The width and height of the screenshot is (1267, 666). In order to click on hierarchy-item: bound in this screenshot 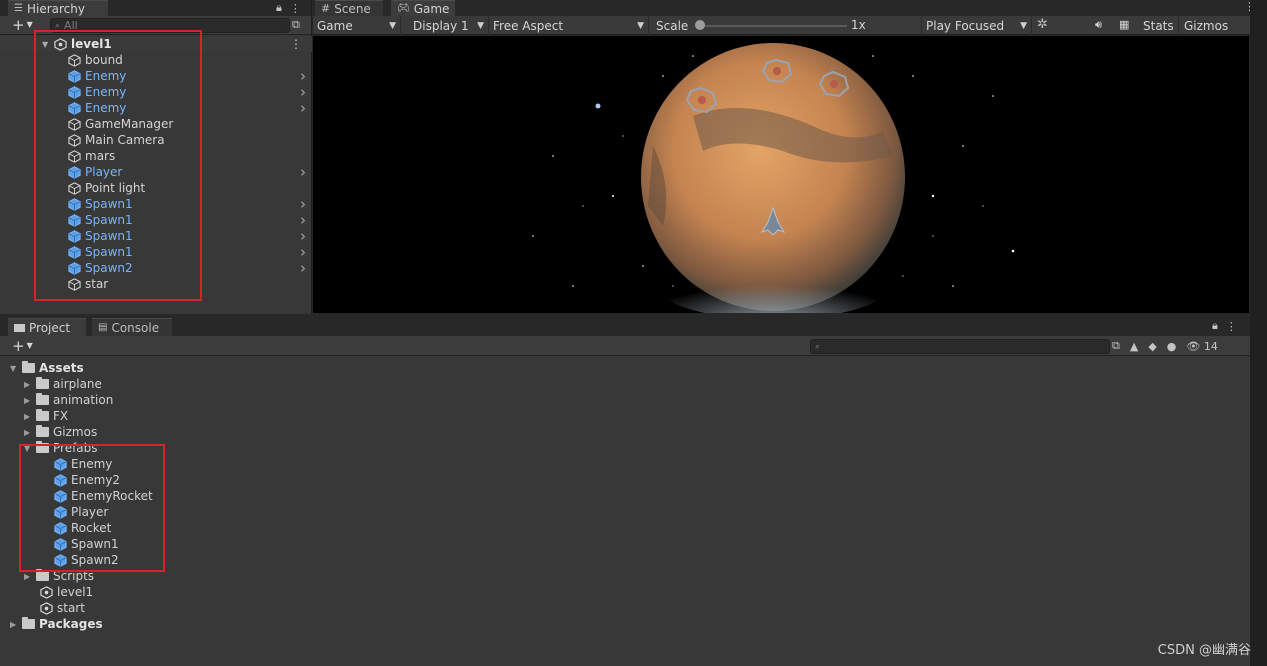, I will do `click(156, 60)`.